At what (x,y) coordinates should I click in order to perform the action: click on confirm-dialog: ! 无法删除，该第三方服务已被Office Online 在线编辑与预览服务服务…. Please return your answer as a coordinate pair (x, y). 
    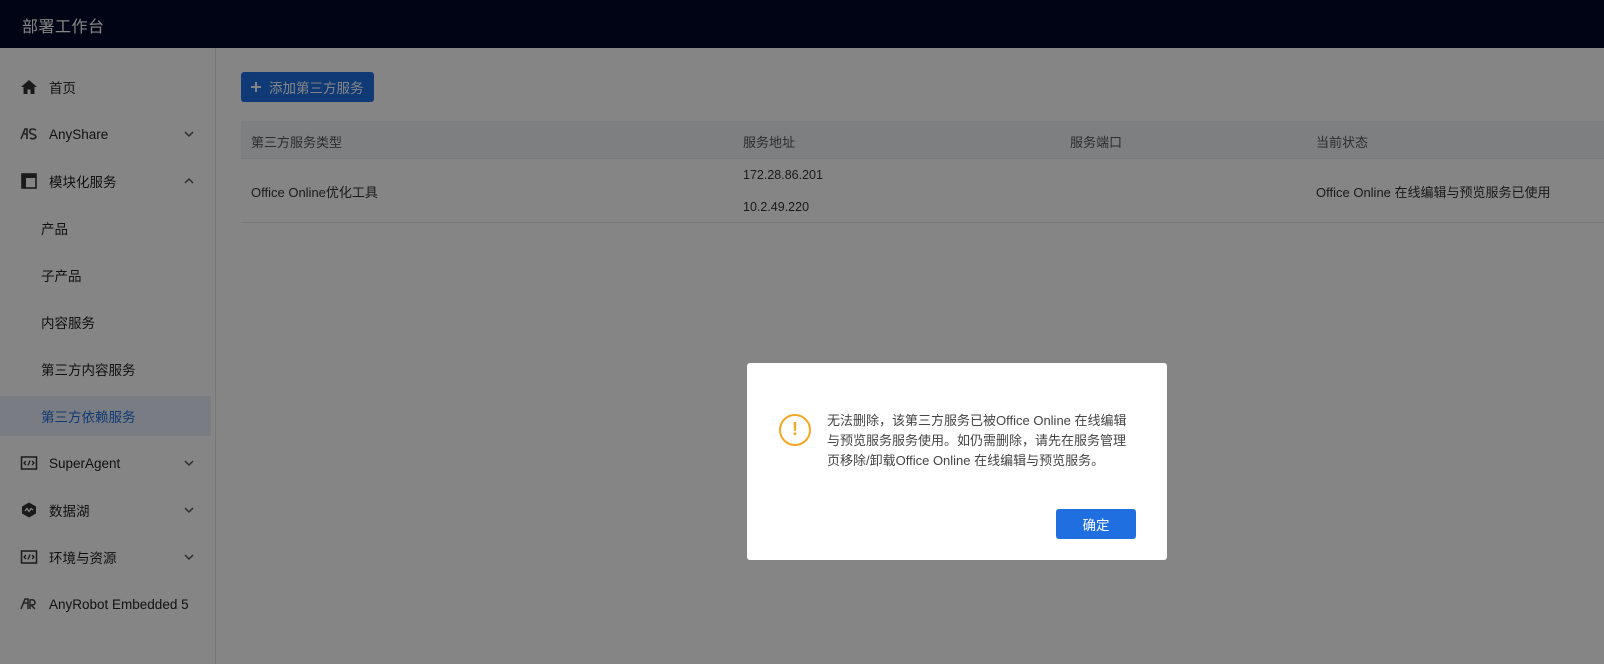
    Looking at the image, I should click on (957, 461).